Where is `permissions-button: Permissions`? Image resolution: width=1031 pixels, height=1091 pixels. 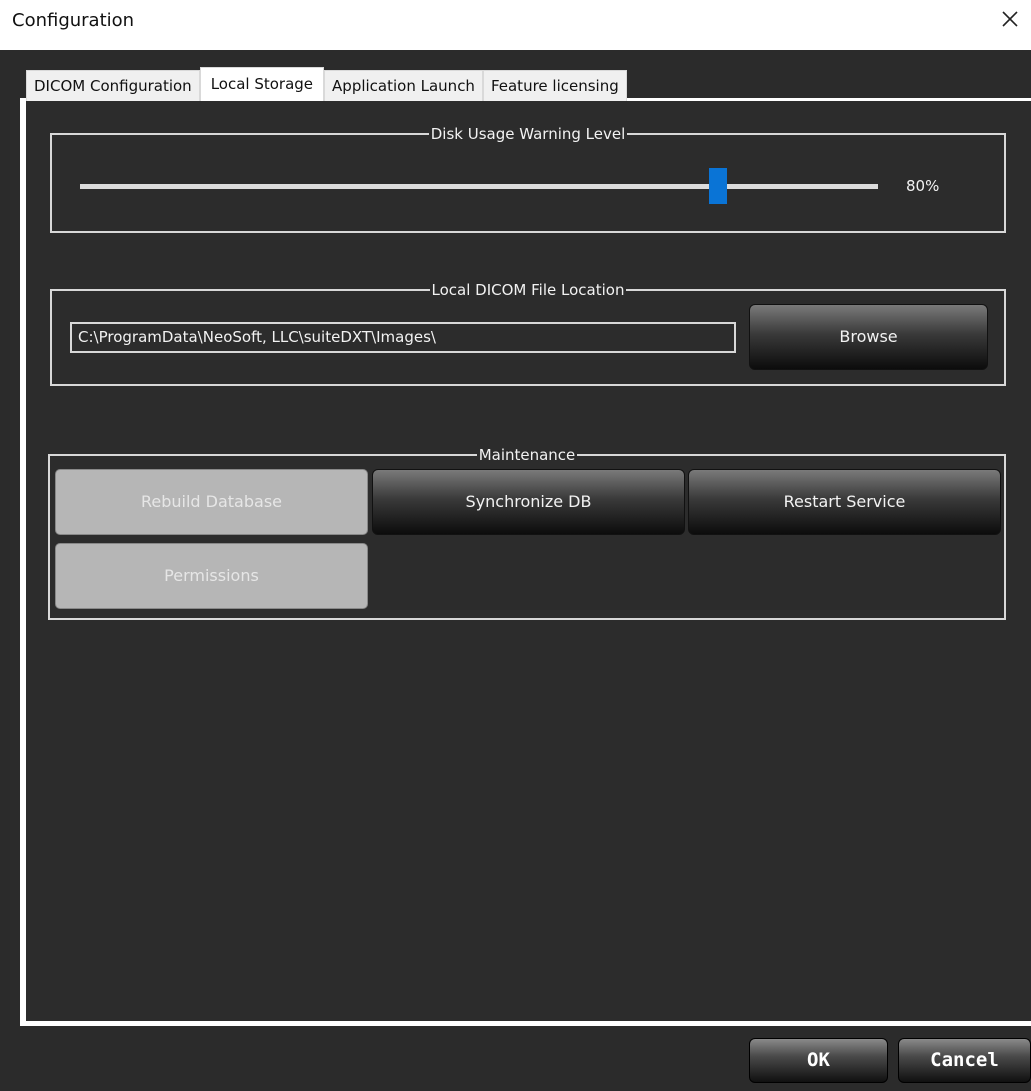 permissions-button: Permissions is located at coordinates (211, 576).